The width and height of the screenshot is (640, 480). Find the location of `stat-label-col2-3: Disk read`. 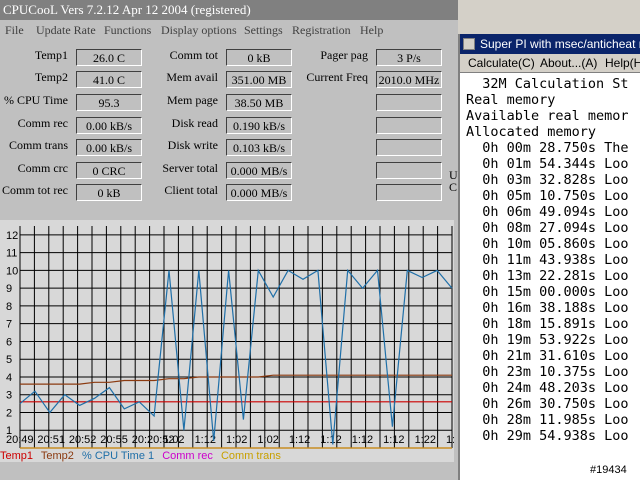

stat-label-col2-3: Disk read is located at coordinates (194, 123).